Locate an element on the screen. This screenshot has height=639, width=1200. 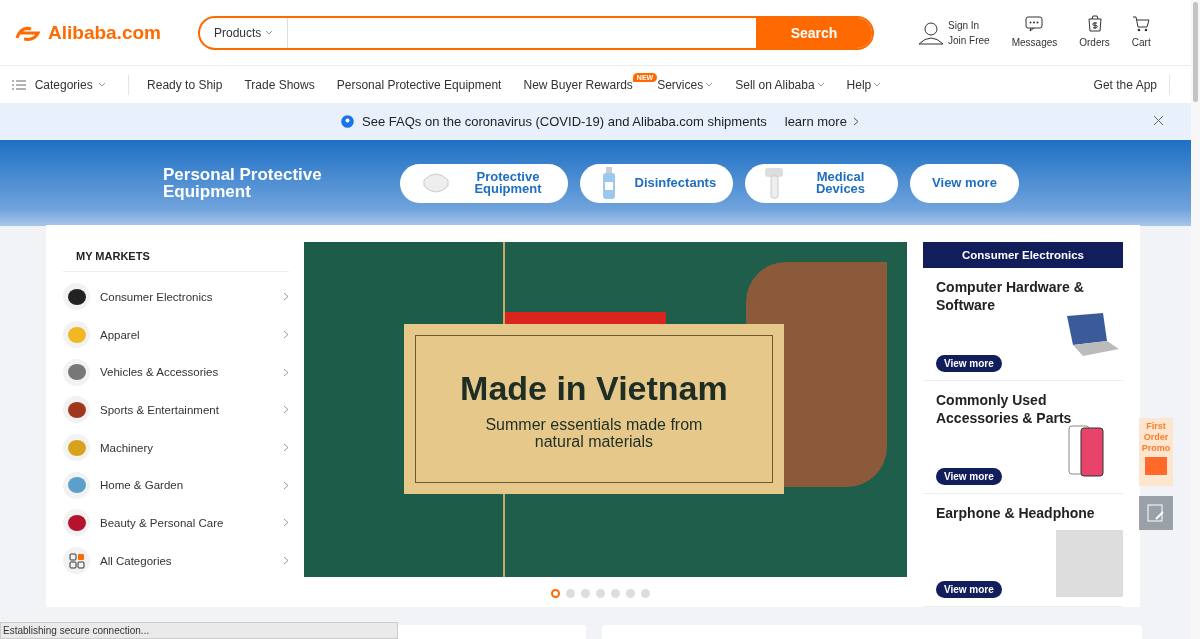
market-item: All Categories is located at coordinates (176, 560).